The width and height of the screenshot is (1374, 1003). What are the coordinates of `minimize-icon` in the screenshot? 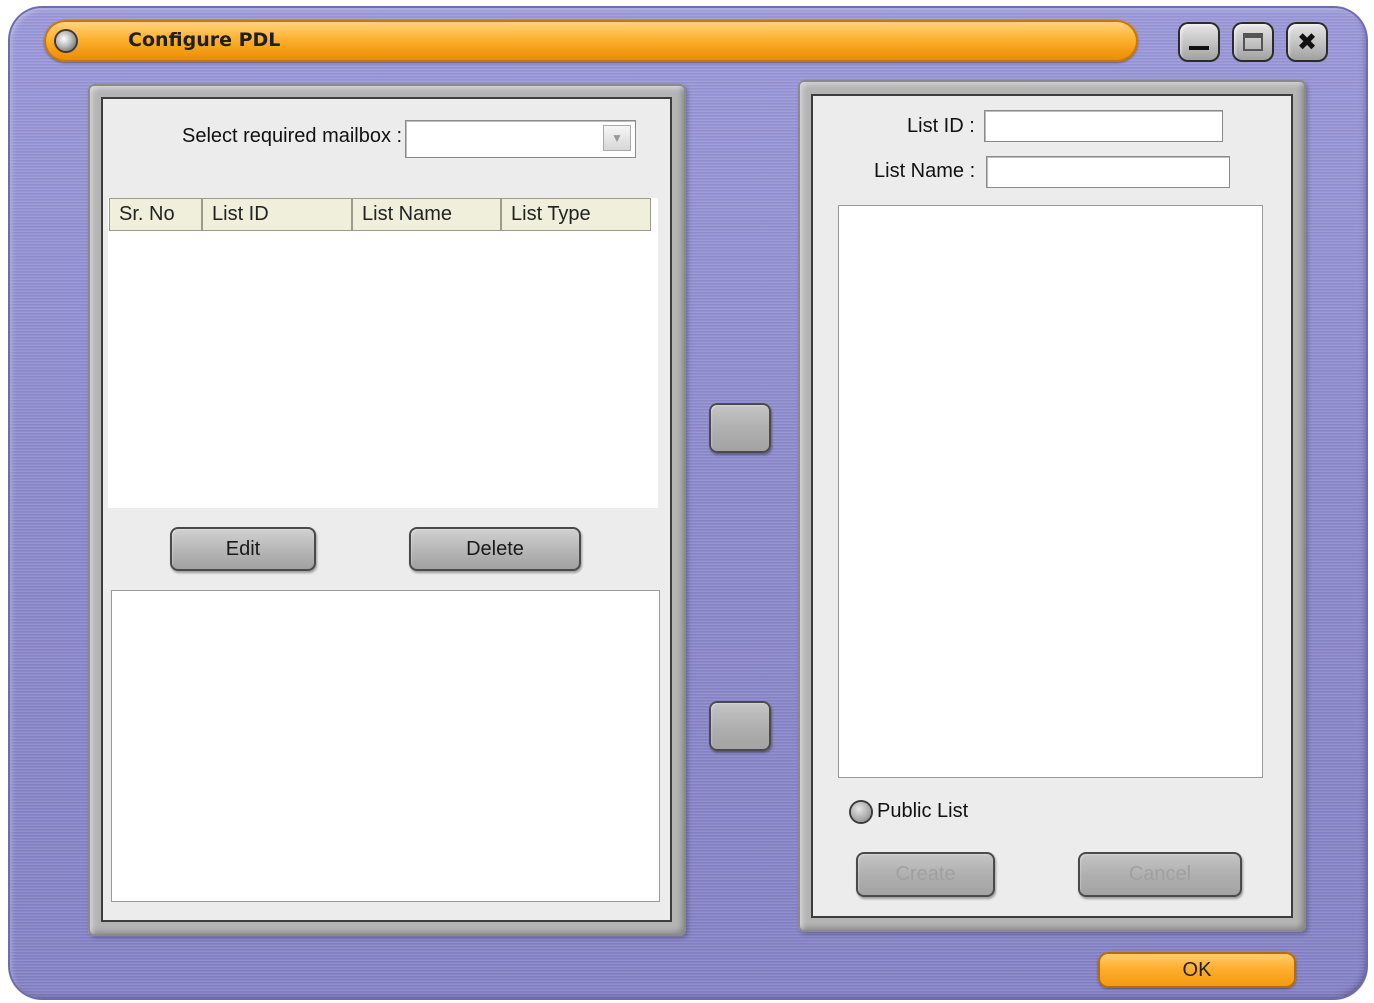 It's located at (1199, 48).